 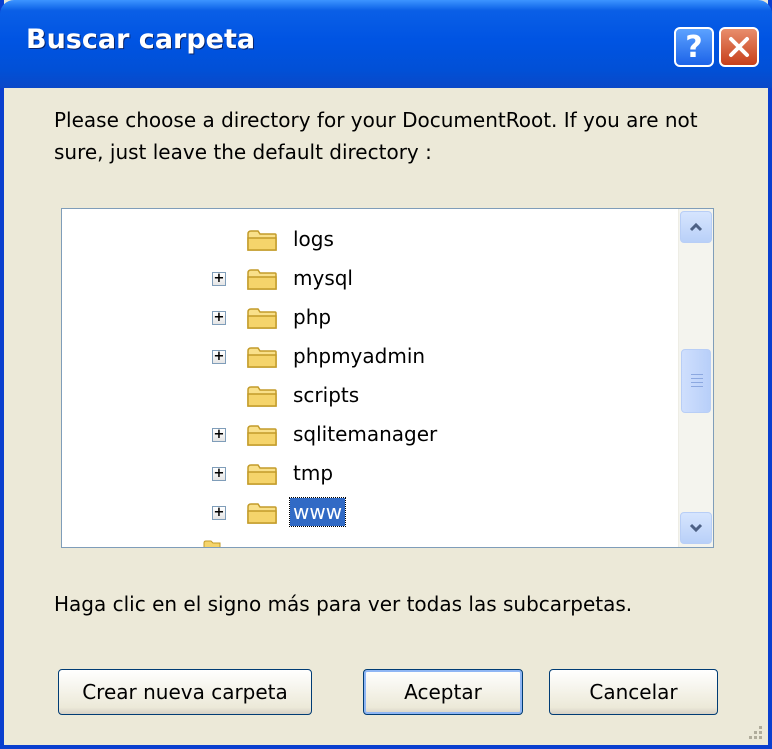 What do you see at coordinates (367, 474) in the screenshot?
I see `tree-item: + tmp` at bounding box center [367, 474].